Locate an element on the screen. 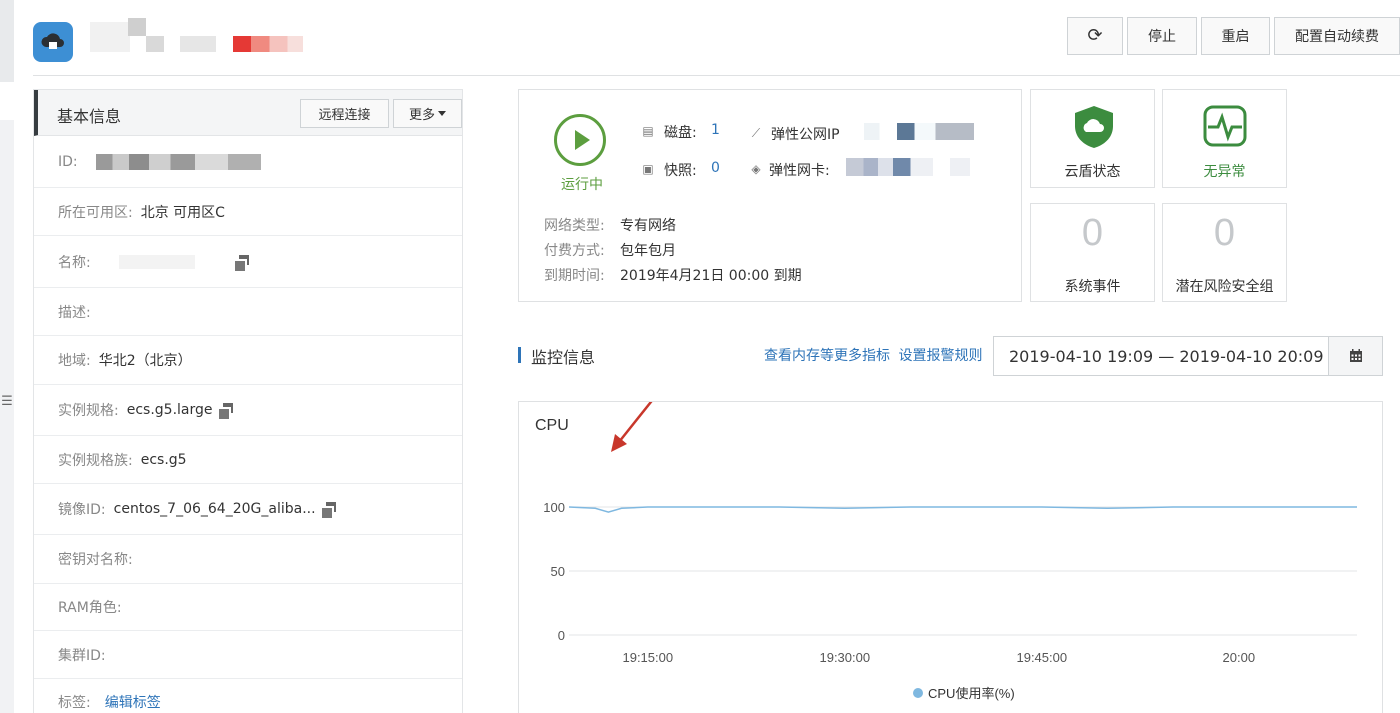 The width and height of the screenshot is (1400, 713). disk-icon: ▤ is located at coordinates (648, 131).